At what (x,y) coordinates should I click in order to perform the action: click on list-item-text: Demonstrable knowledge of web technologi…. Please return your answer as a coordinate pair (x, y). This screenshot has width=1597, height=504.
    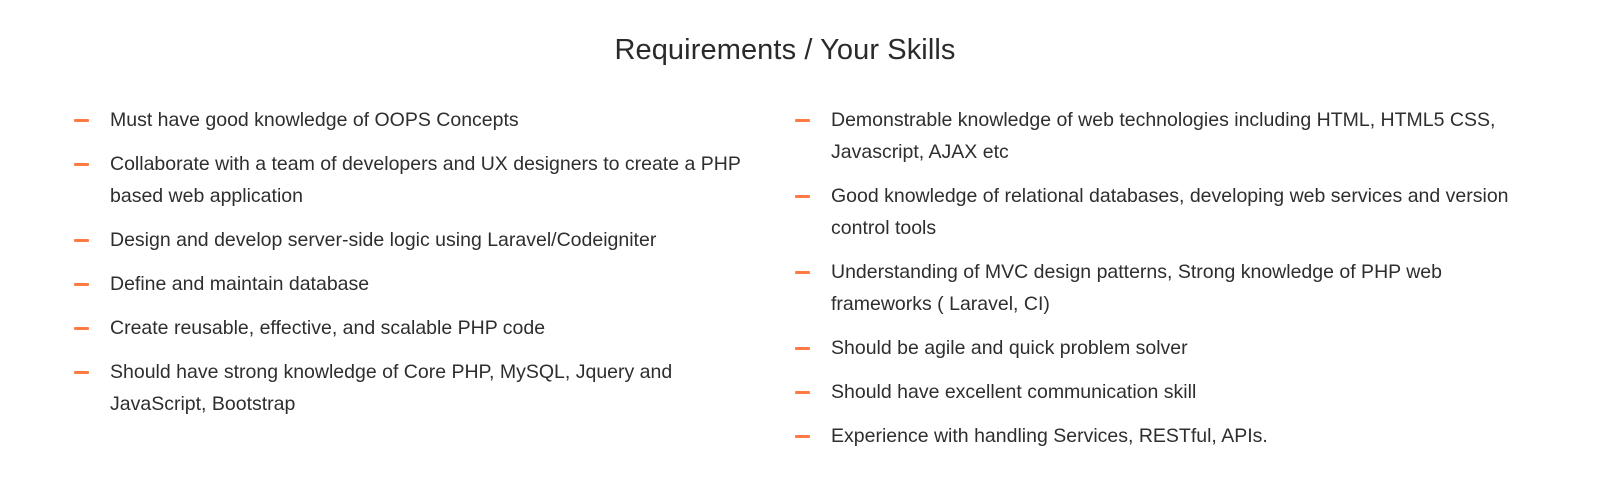
    Looking at the image, I should click on (1163, 136).